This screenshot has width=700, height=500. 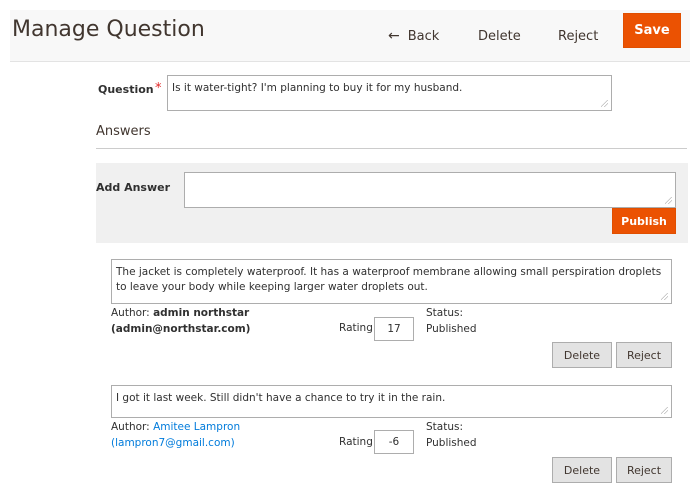 What do you see at coordinates (430, 190) in the screenshot?
I see `add-answer-input` at bounding box center [430, 190].